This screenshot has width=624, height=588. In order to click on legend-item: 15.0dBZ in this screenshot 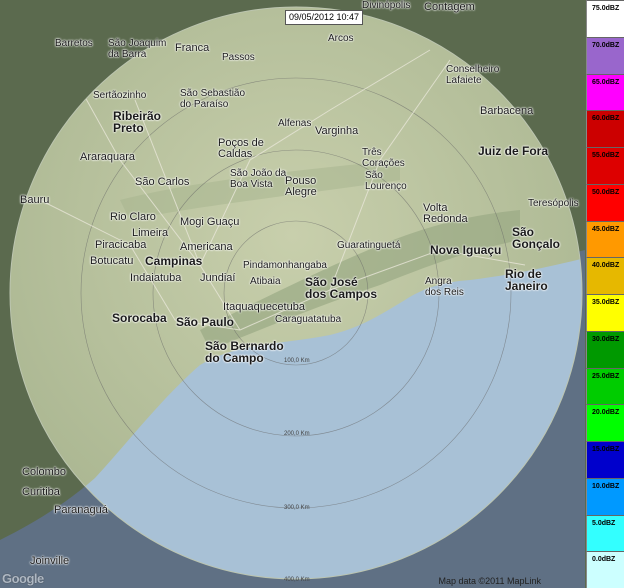, I will do `click(605, 459)`.